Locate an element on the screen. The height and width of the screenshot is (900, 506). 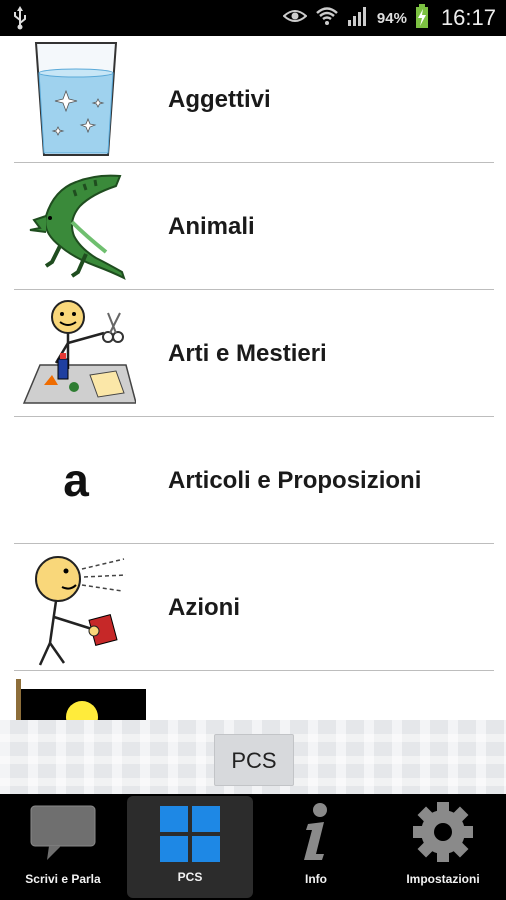
nav-tab-scrivi-e-parla: Scrivi e Parla is located at coordinates (63, 847).